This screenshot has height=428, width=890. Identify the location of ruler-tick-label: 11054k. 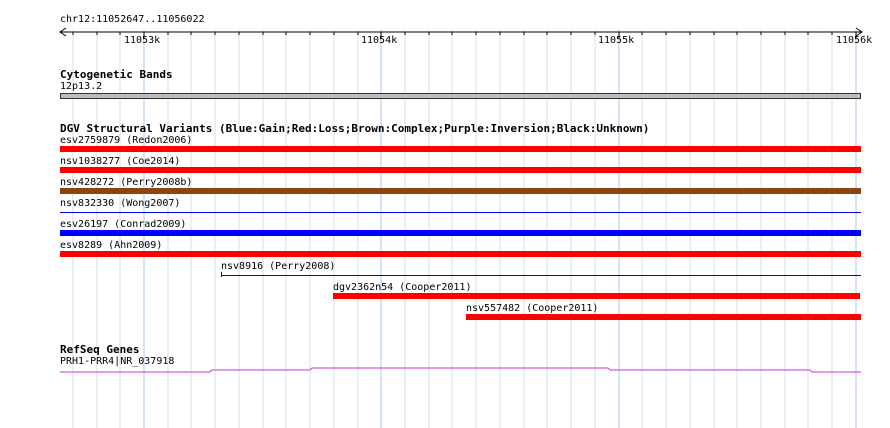
(379, 40).